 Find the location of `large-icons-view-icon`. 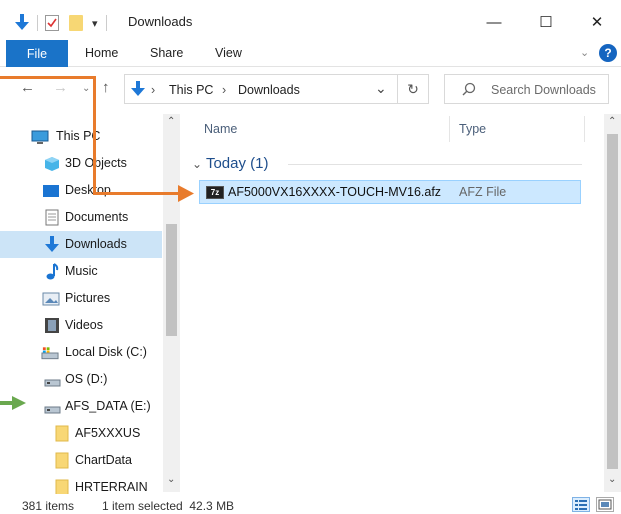

large-icons-view-icon is located at coordinates (605, 504).